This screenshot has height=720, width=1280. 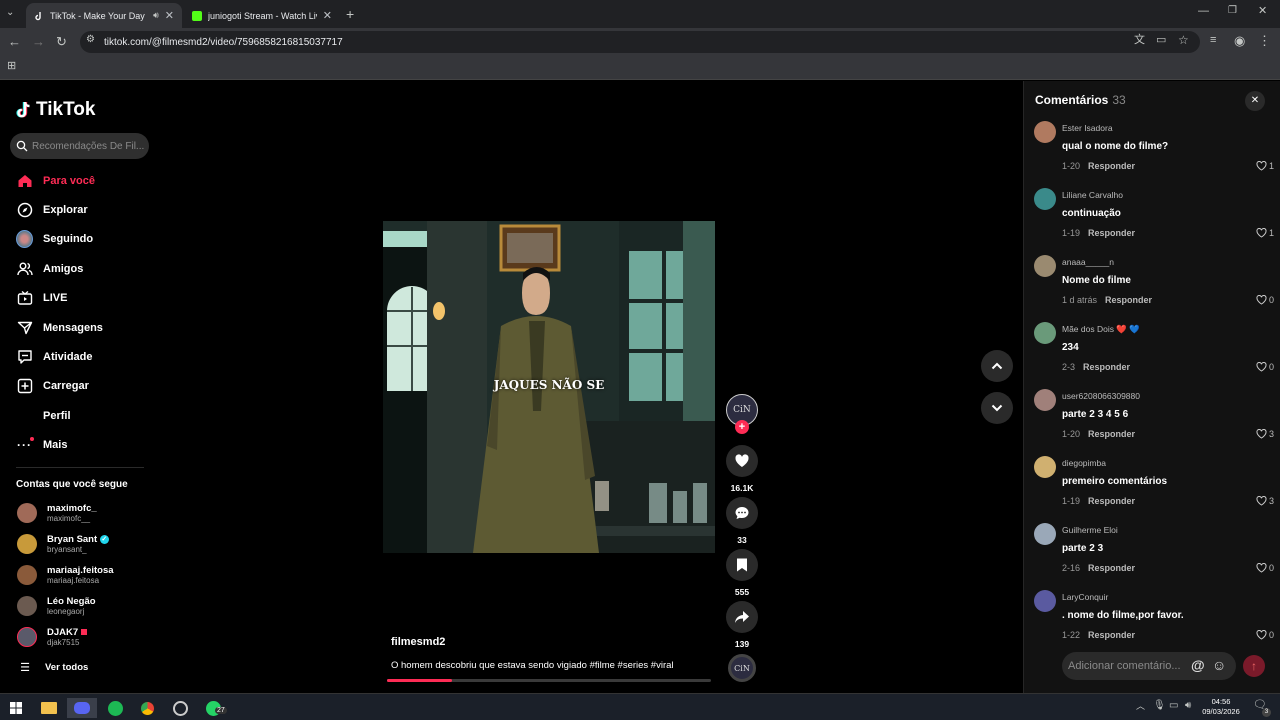 What do you see at coordinates (59, 327) in the screenshot?
I see `nav-mensagens: Mensagens` at bounding box center [59, 327].